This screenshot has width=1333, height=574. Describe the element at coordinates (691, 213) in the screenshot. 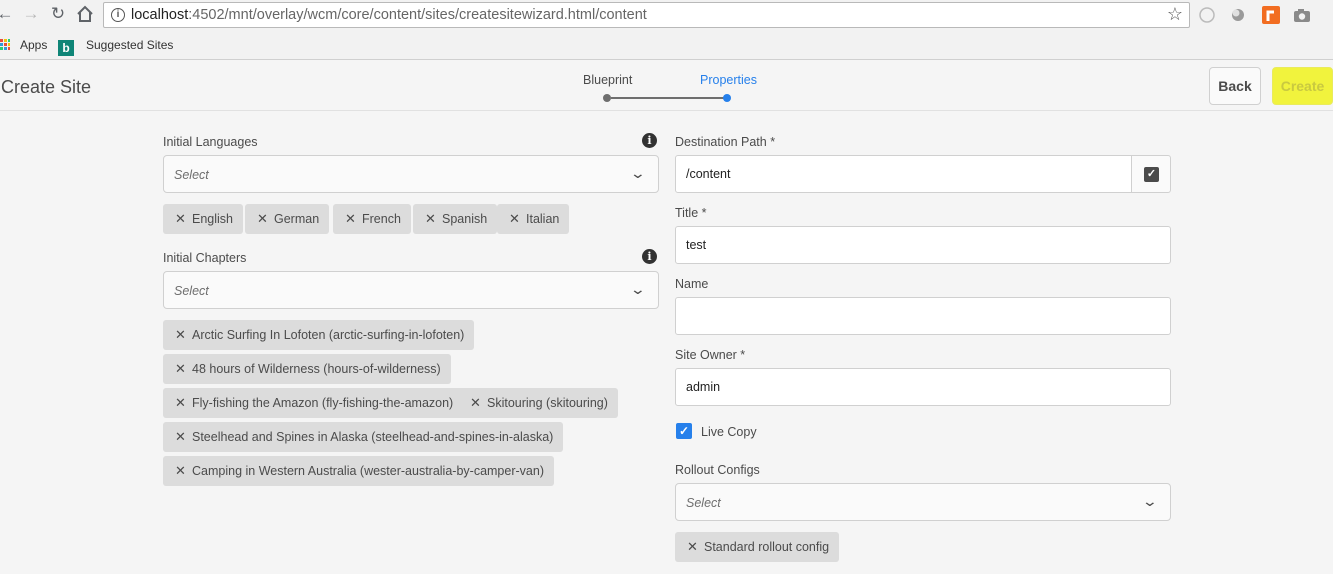

I see `title-label: Title *` at that location.